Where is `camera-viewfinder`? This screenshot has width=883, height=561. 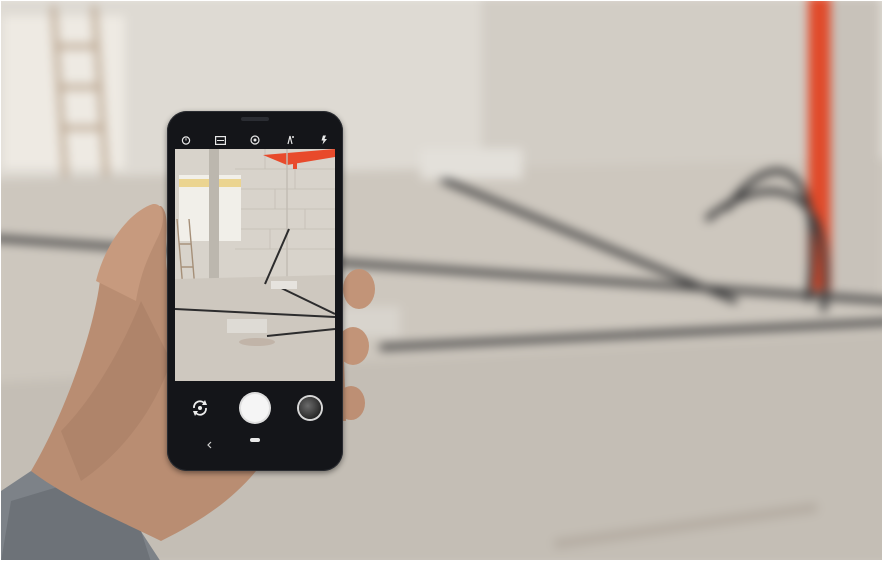
camera-viewfinder is located at coordinates (255, 265).